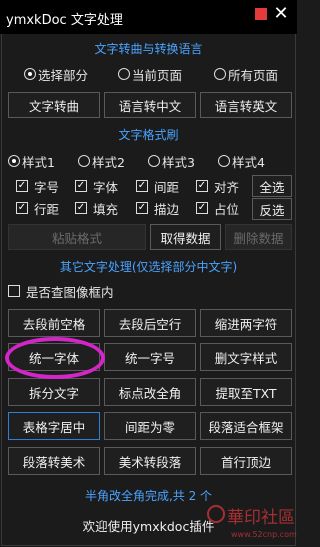 Image resolution: width=320 pixels, height=547 pixels. What do you see at coordinates (246, 426) in the screenshot?
I see `fit-paragraph-to-frame-button: 段落适合框架` at bounding box center [246, 426].